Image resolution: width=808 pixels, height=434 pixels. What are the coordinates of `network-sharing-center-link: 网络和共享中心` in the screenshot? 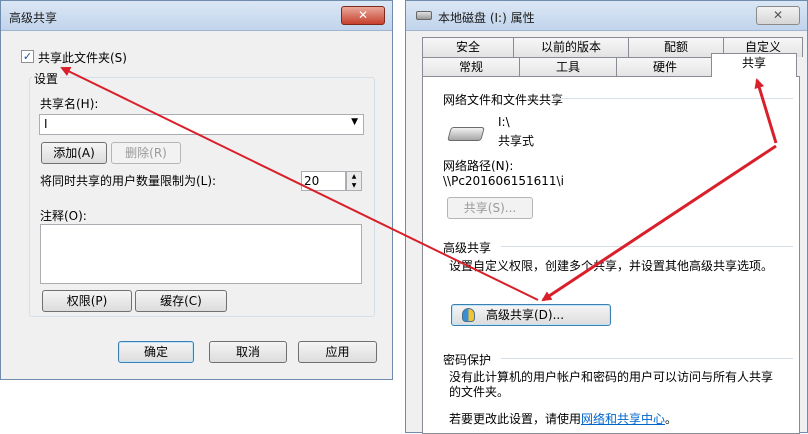 It's located at (623, 419).